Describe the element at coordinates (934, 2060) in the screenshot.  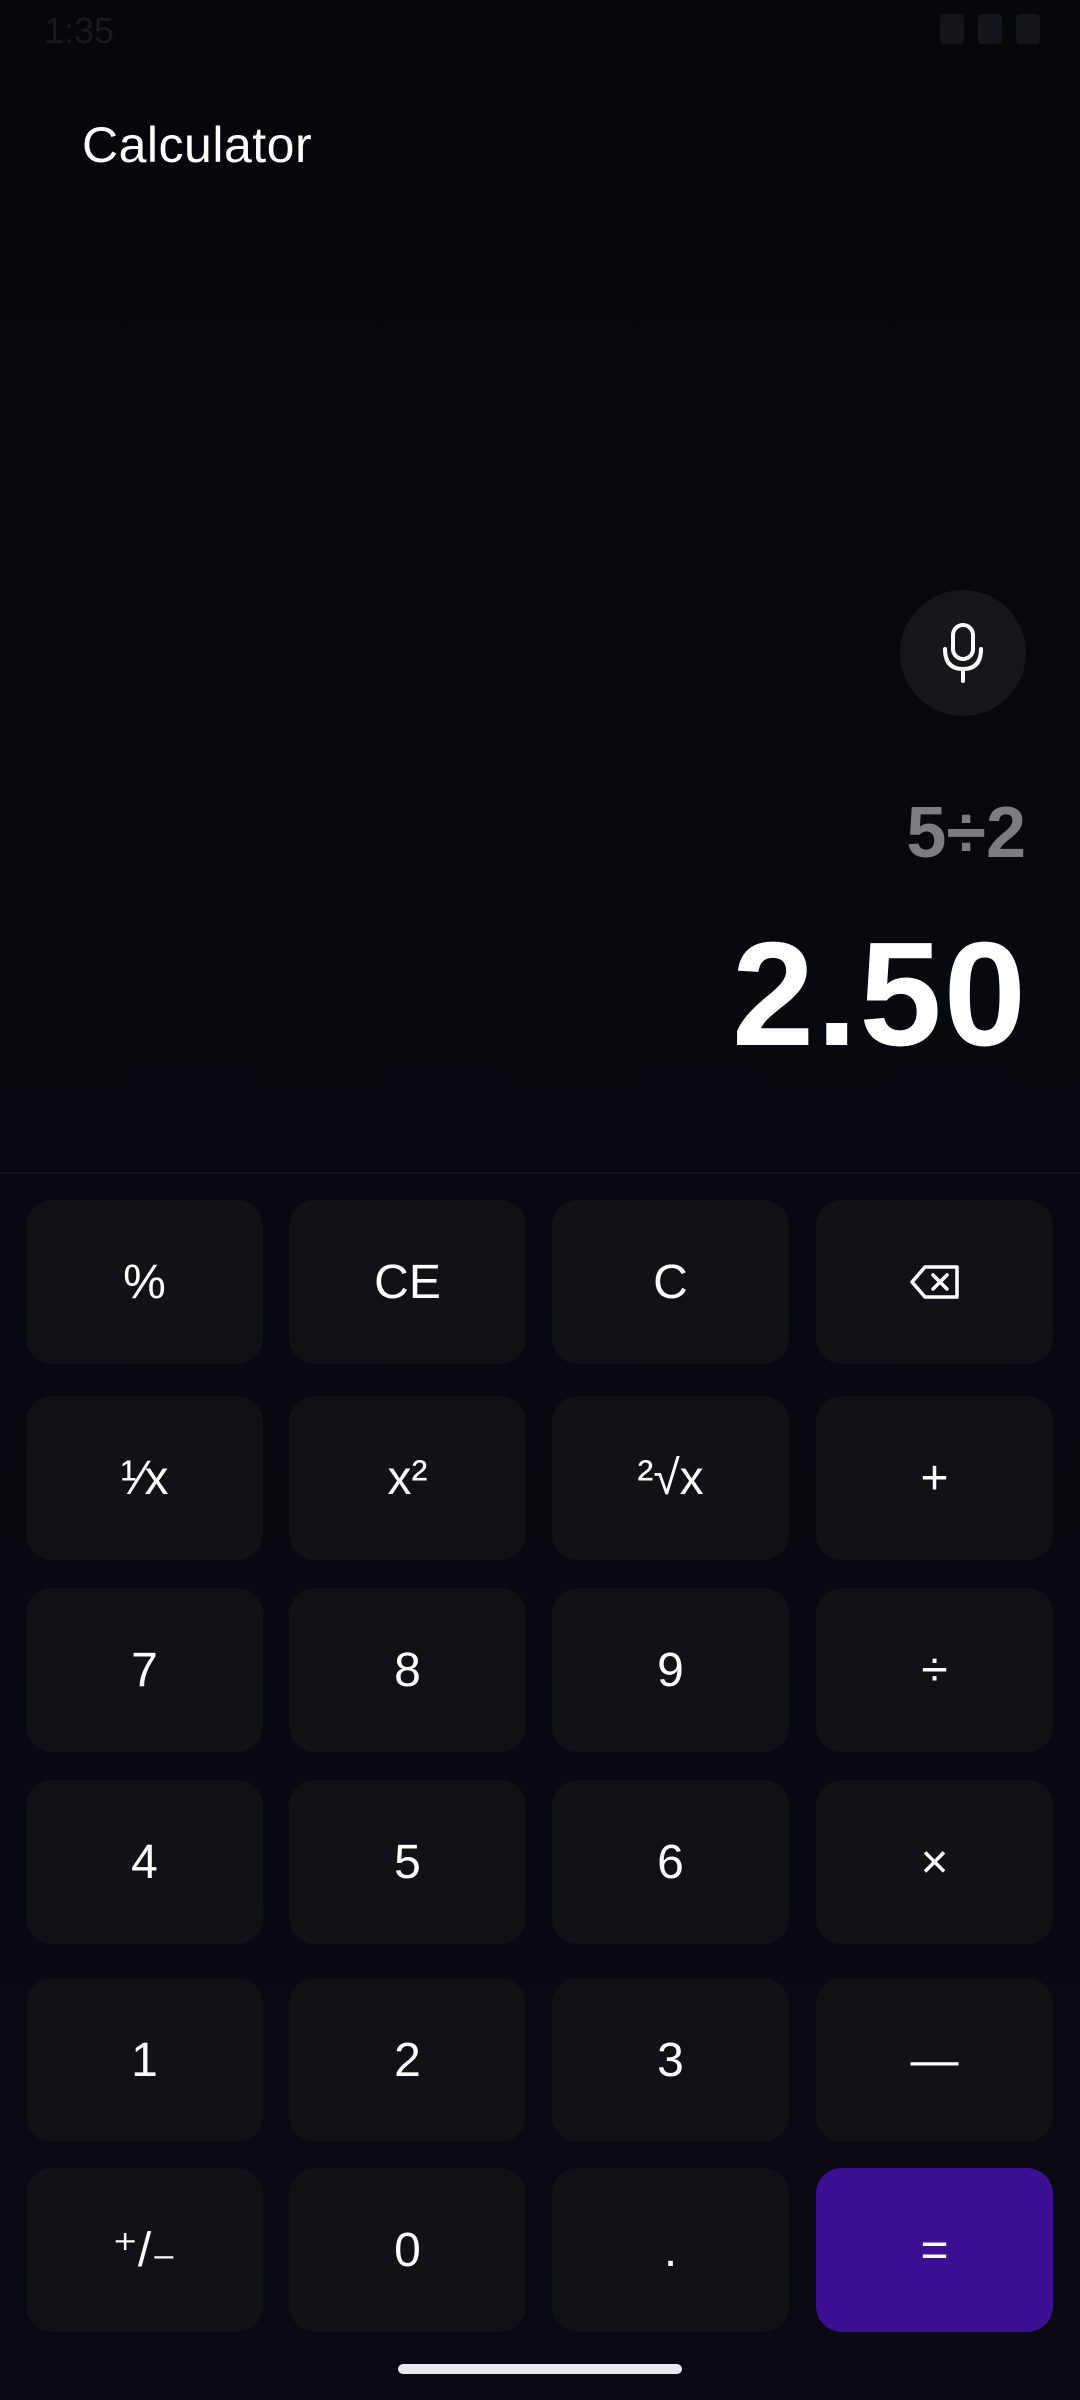
I see `minus-key: —` at that location.